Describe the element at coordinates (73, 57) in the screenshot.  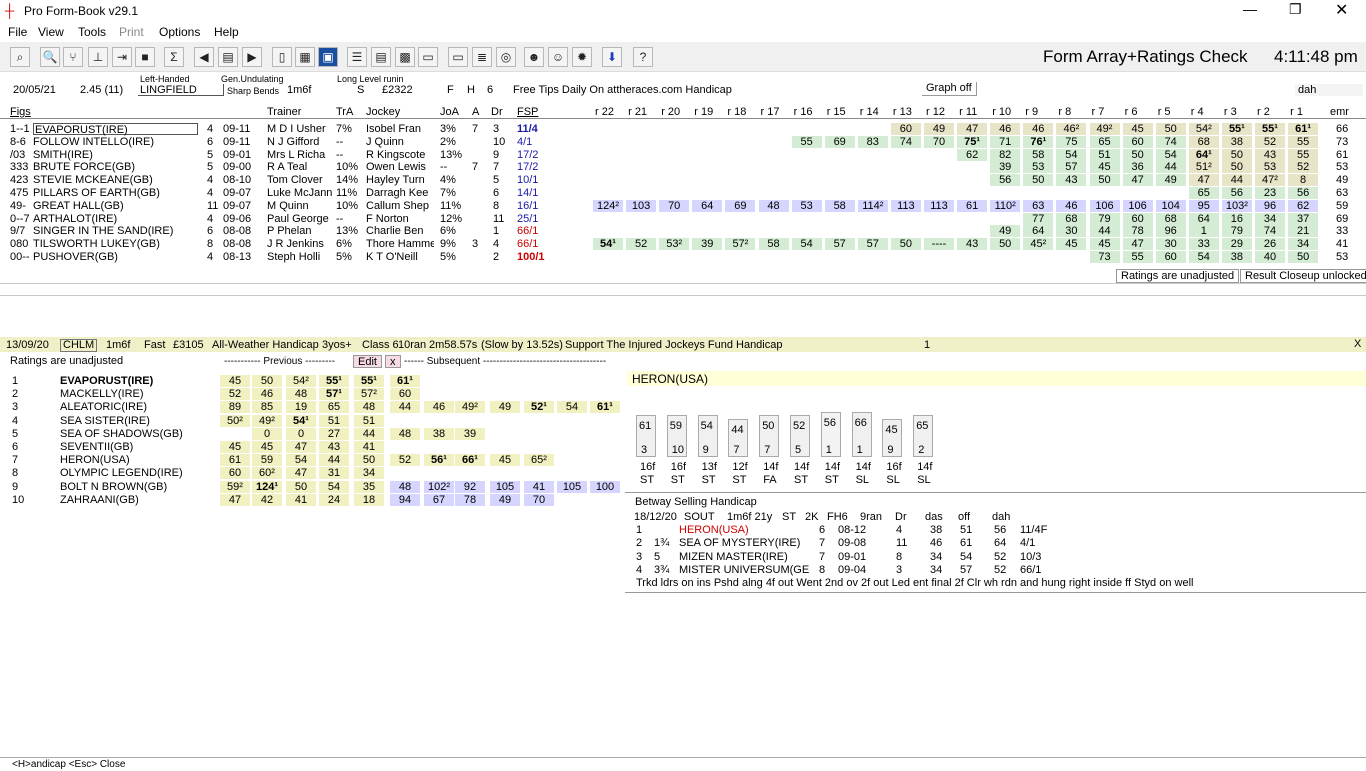
I see `fork-icon: ⑂` at that location.